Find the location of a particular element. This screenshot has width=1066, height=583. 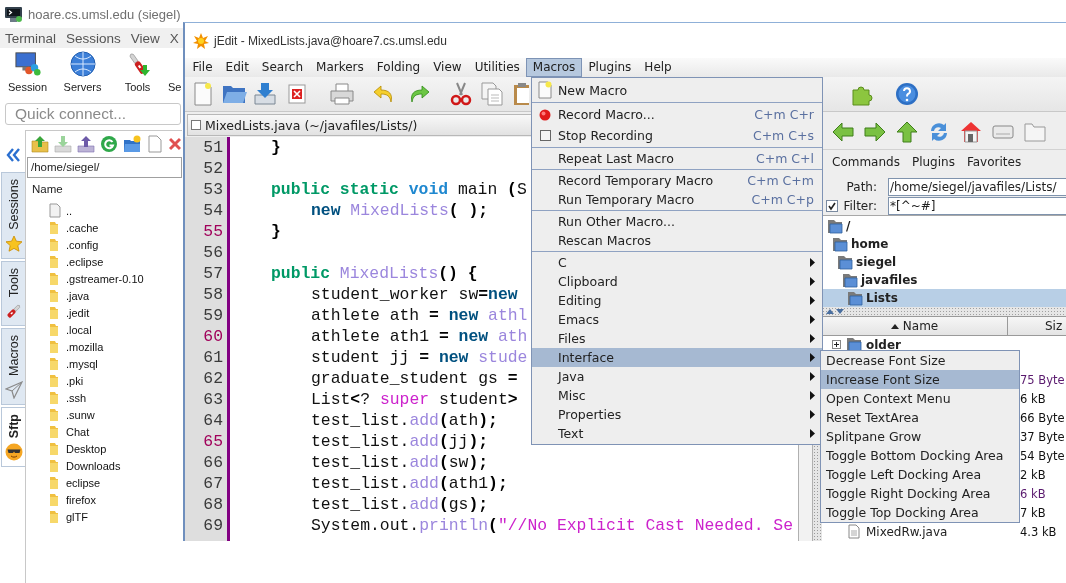

menu-item: X is located at coordinates (174, 38).